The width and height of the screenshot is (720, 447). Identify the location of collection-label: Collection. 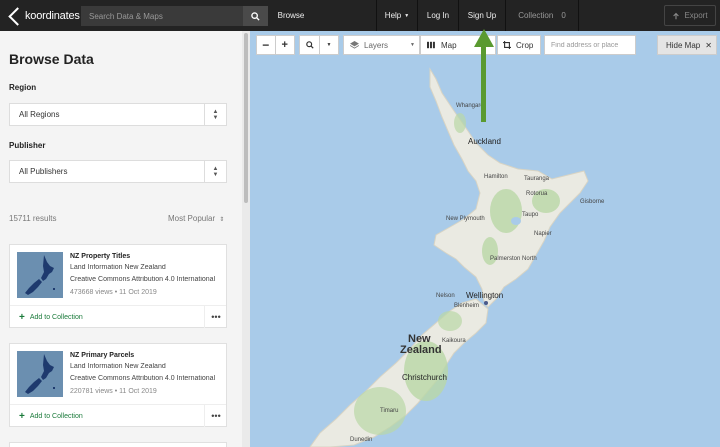
(536, 15).